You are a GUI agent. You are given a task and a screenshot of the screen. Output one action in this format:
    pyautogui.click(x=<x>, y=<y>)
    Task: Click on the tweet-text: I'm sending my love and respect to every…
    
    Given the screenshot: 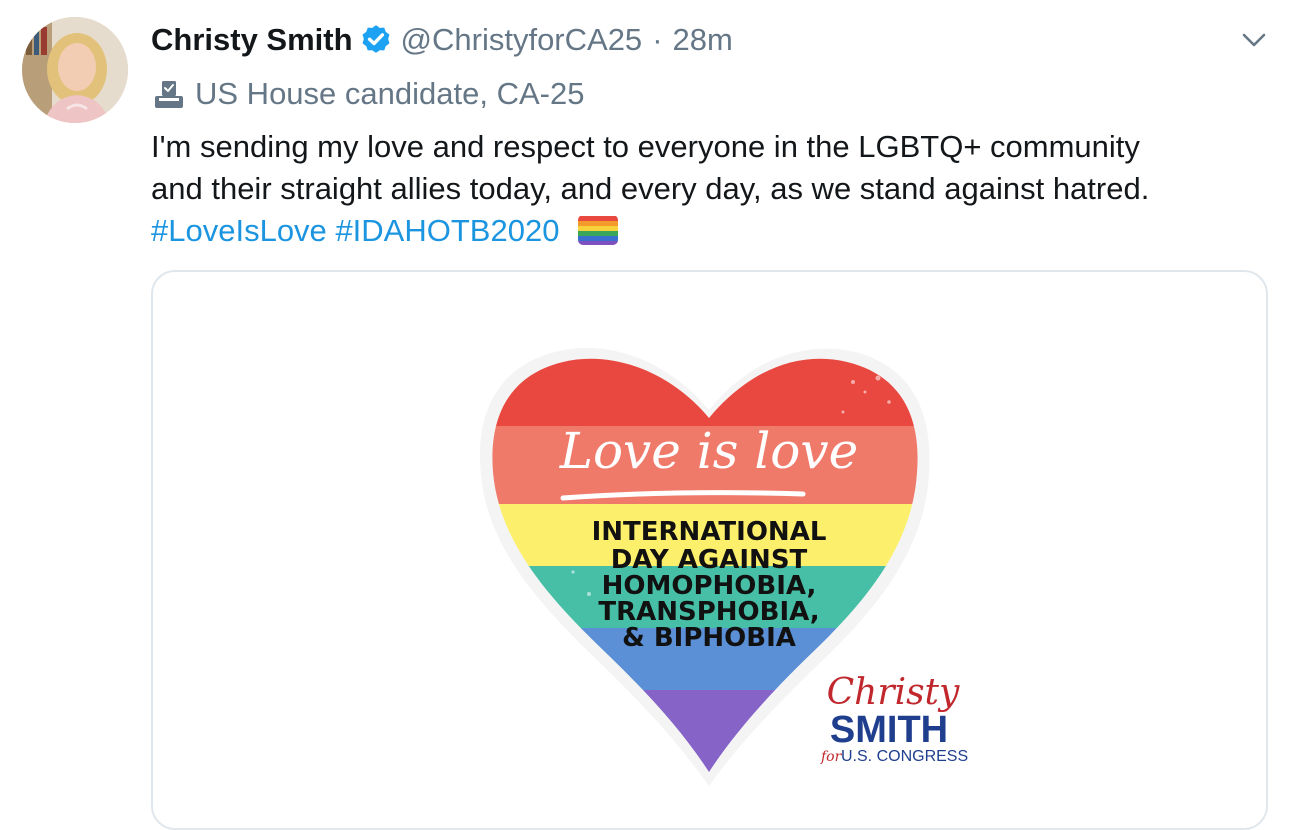 What is the action you would take?
    pyautogui.click(x=706, y=189)
    